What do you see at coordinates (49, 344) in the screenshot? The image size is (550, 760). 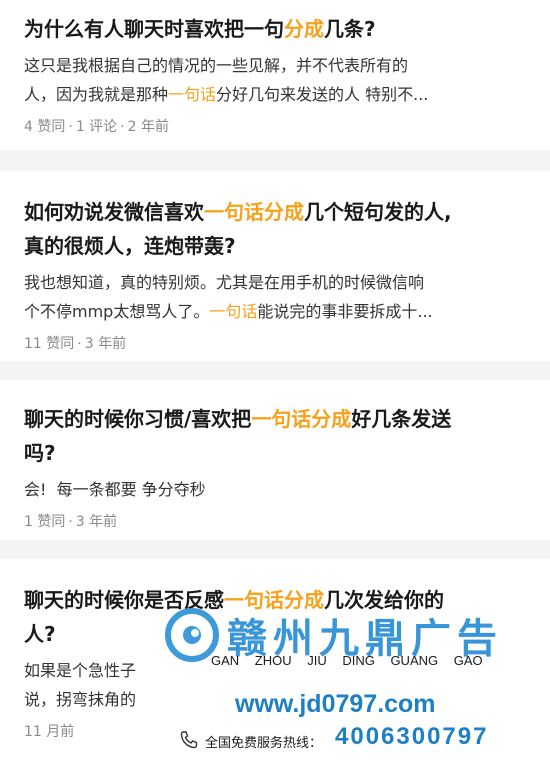 I see `like-count: 11 赞同` at bounding box center [49, 344].